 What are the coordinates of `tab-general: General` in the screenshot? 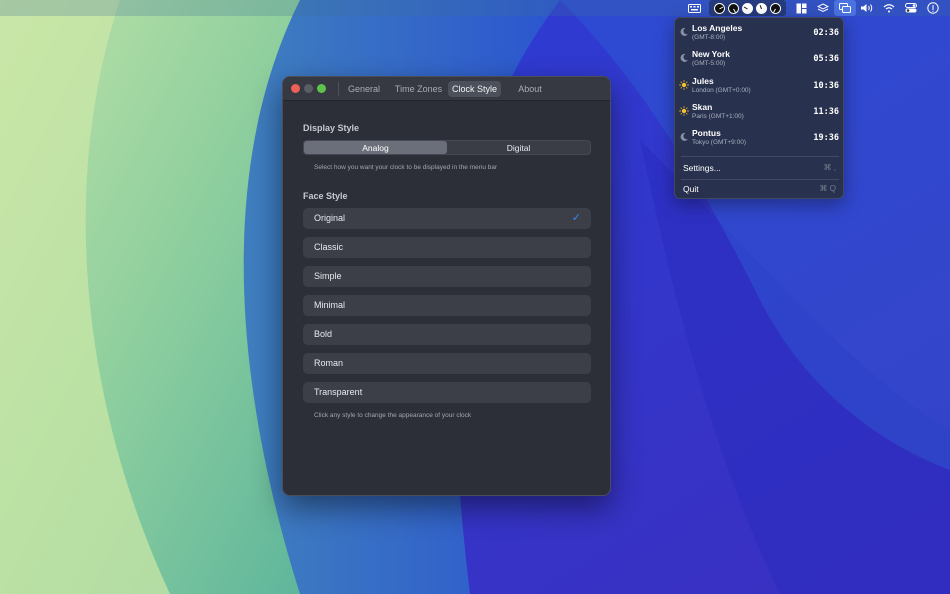 It's located at (364, 89).